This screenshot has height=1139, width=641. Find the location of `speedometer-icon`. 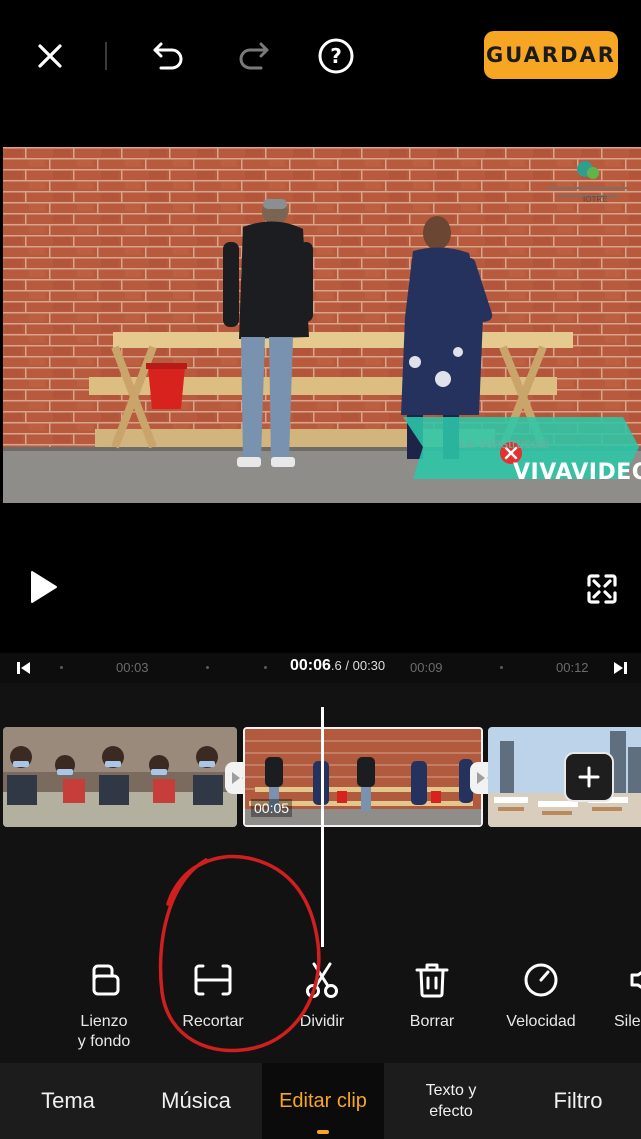

speedometer-icon is located at coordinates (541, 980).